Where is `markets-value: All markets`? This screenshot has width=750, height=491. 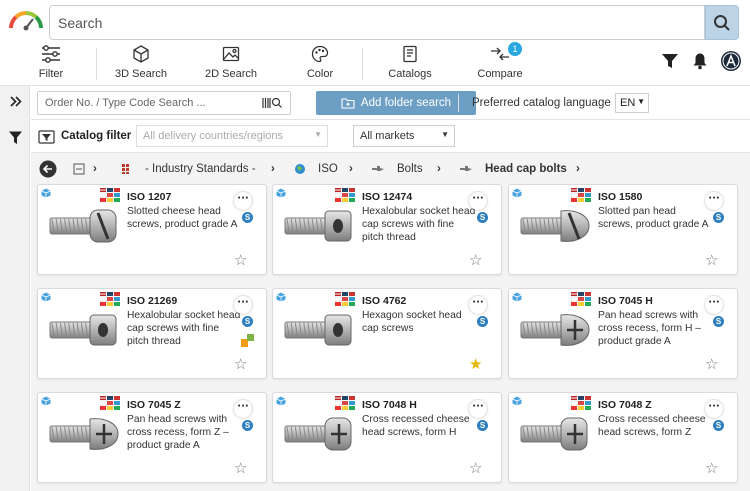
markets-value: All markets is located at coordinates (387, 136).